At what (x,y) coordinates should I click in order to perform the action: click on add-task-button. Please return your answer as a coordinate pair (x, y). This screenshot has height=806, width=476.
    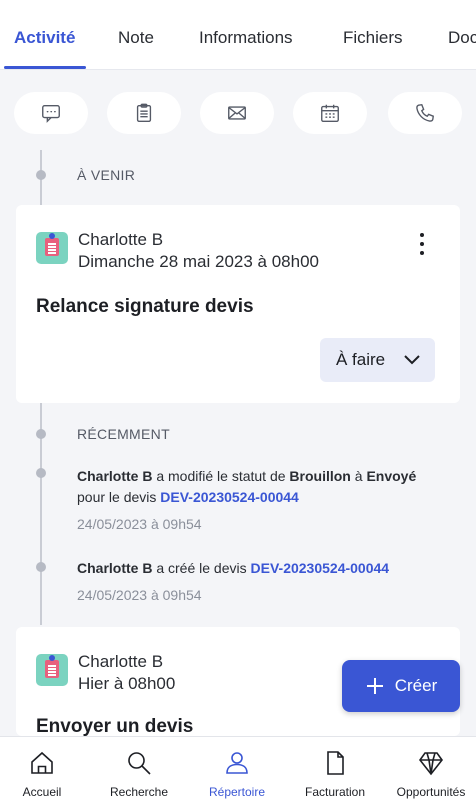
    Looking at the image, I should click on (144, 113).